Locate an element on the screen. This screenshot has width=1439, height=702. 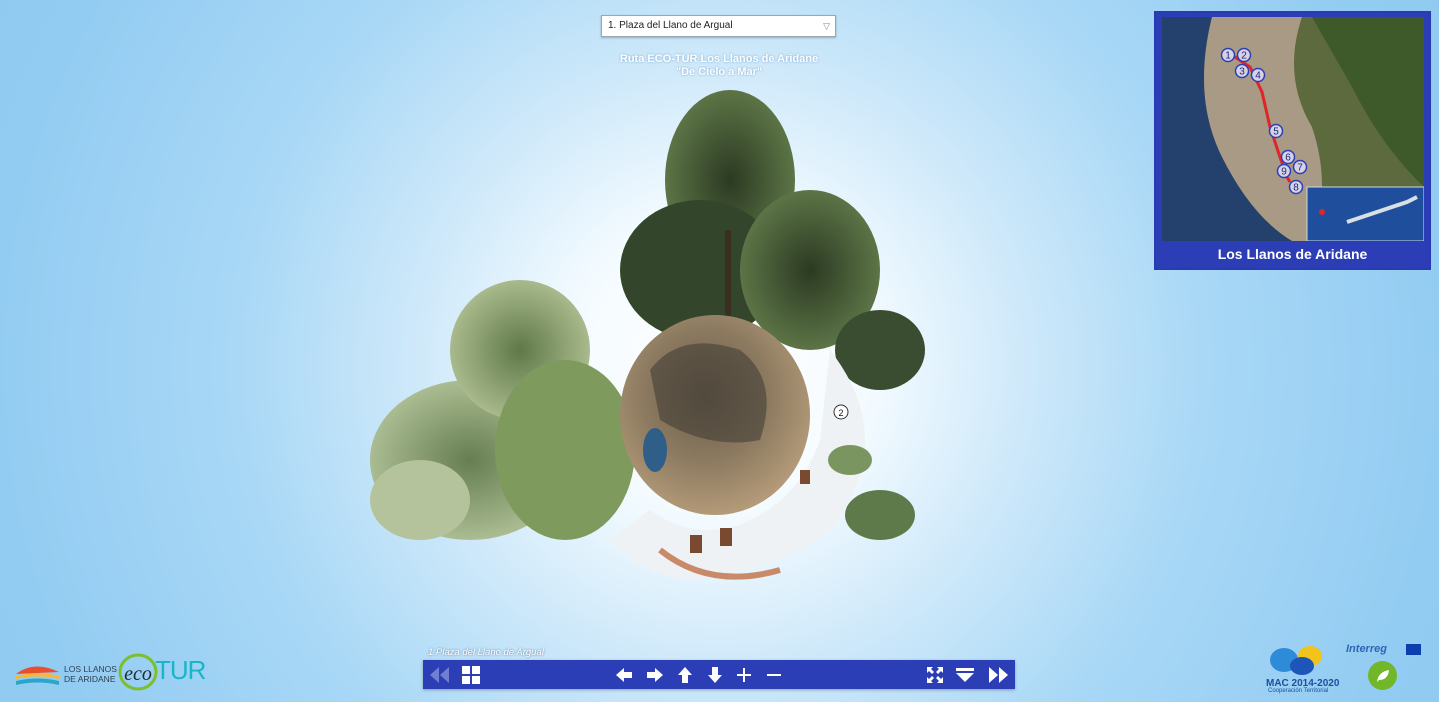
map-marker-label: 2 is located at coordinates (1244, 56).